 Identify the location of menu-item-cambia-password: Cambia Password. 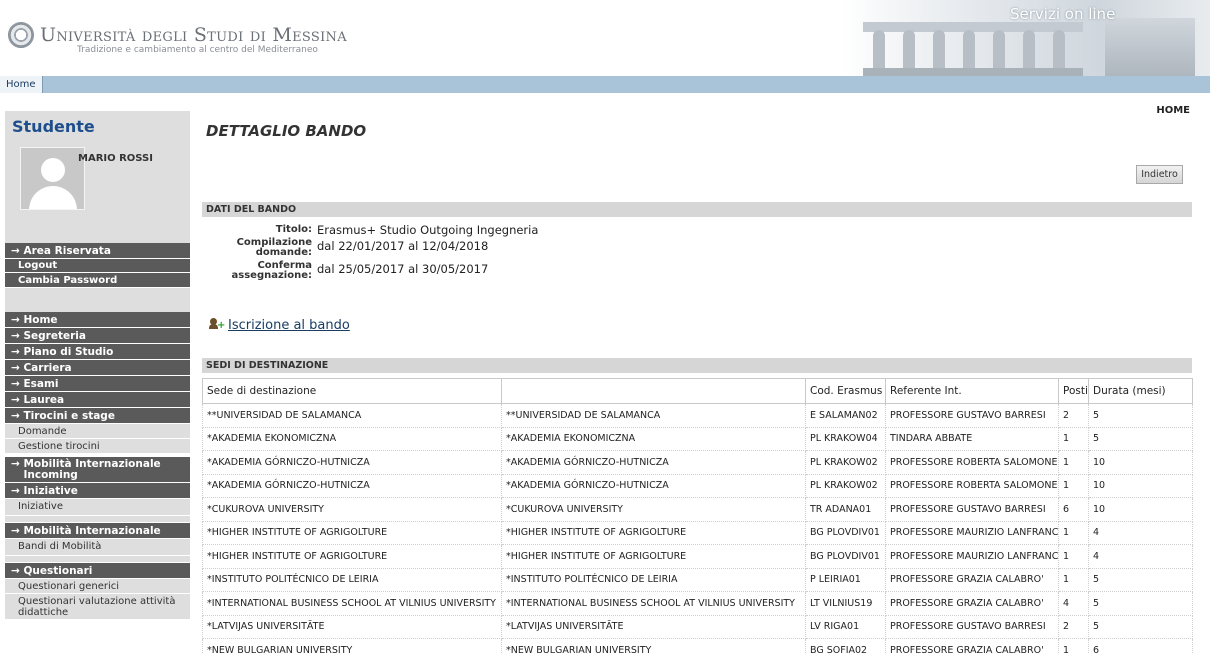
(97, 280).